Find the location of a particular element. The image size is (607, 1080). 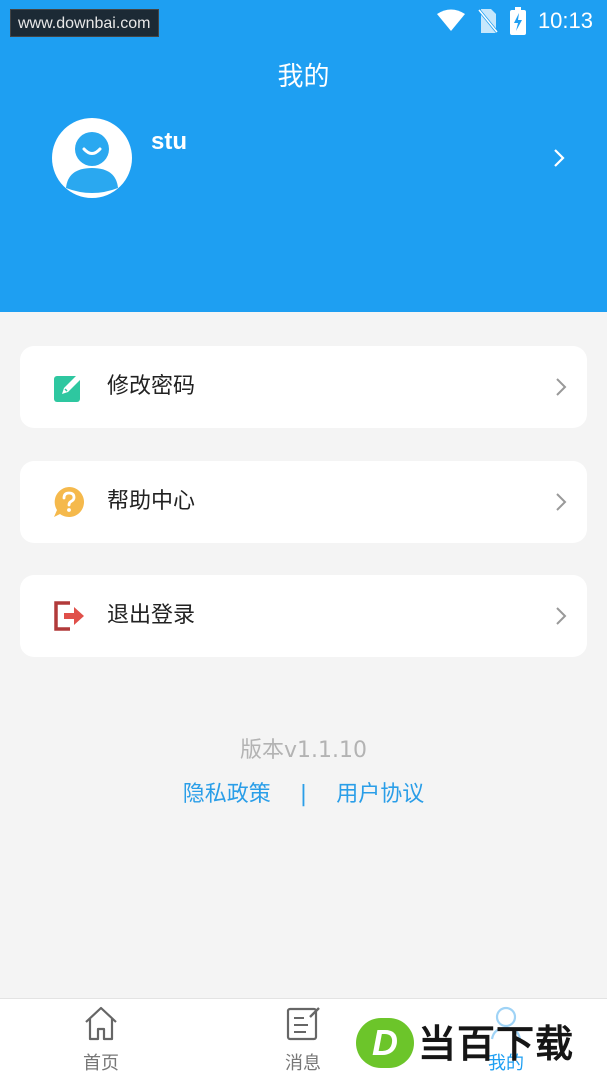

username: stu is located at coordinates (169, 141).